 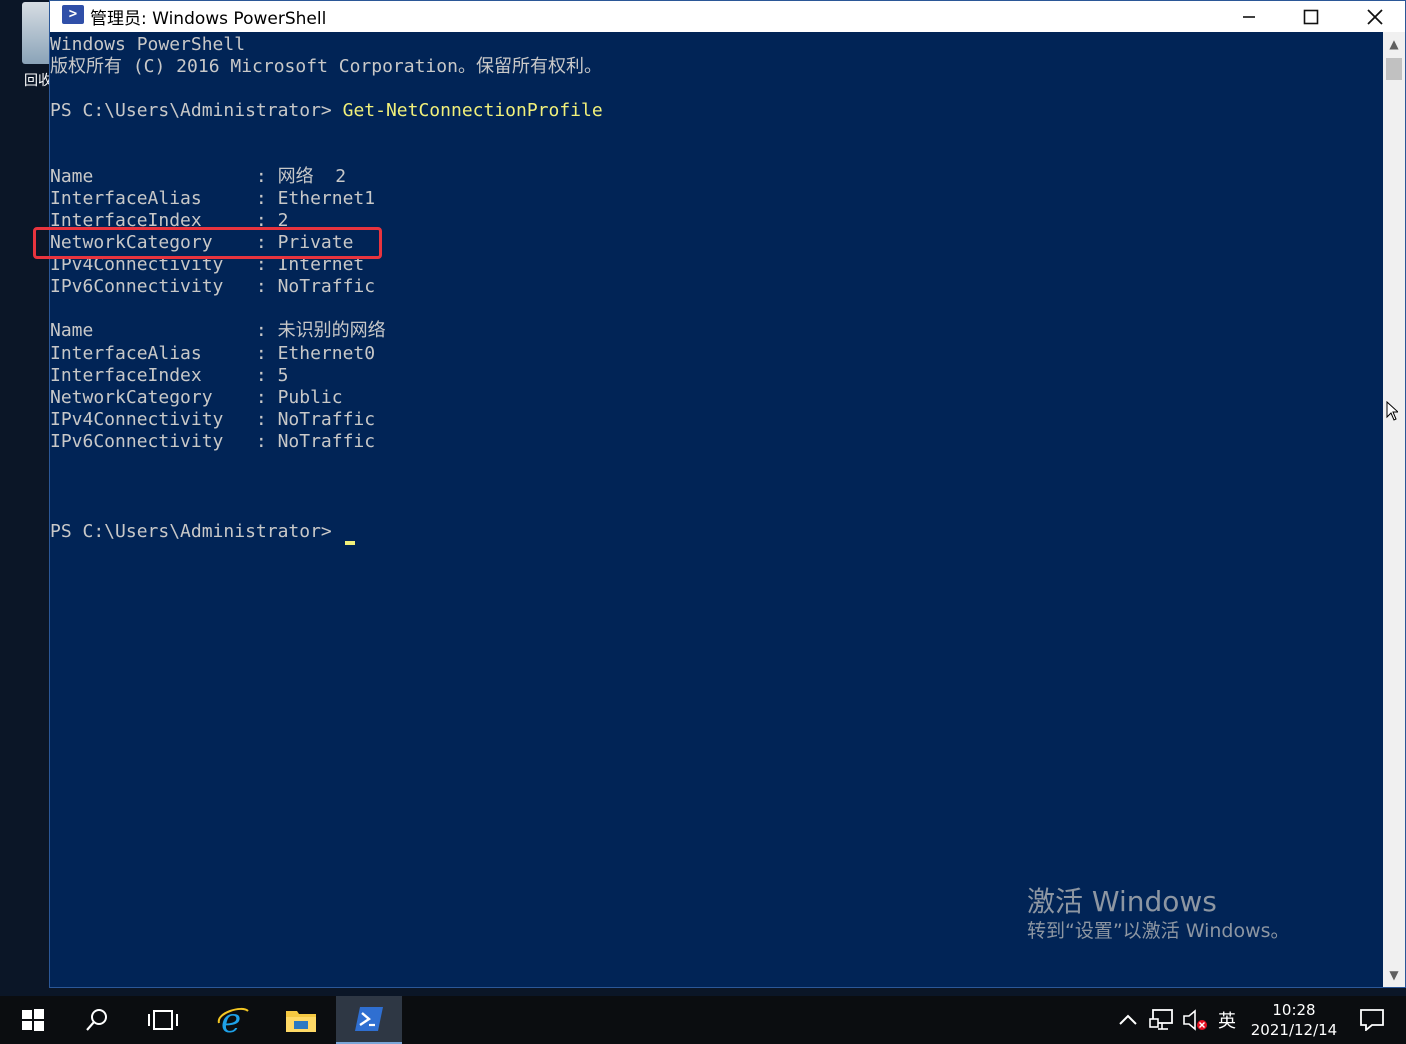 I want to click on title-bar: > 管理员: Windows PowerShell, so click(x=727, y=16).